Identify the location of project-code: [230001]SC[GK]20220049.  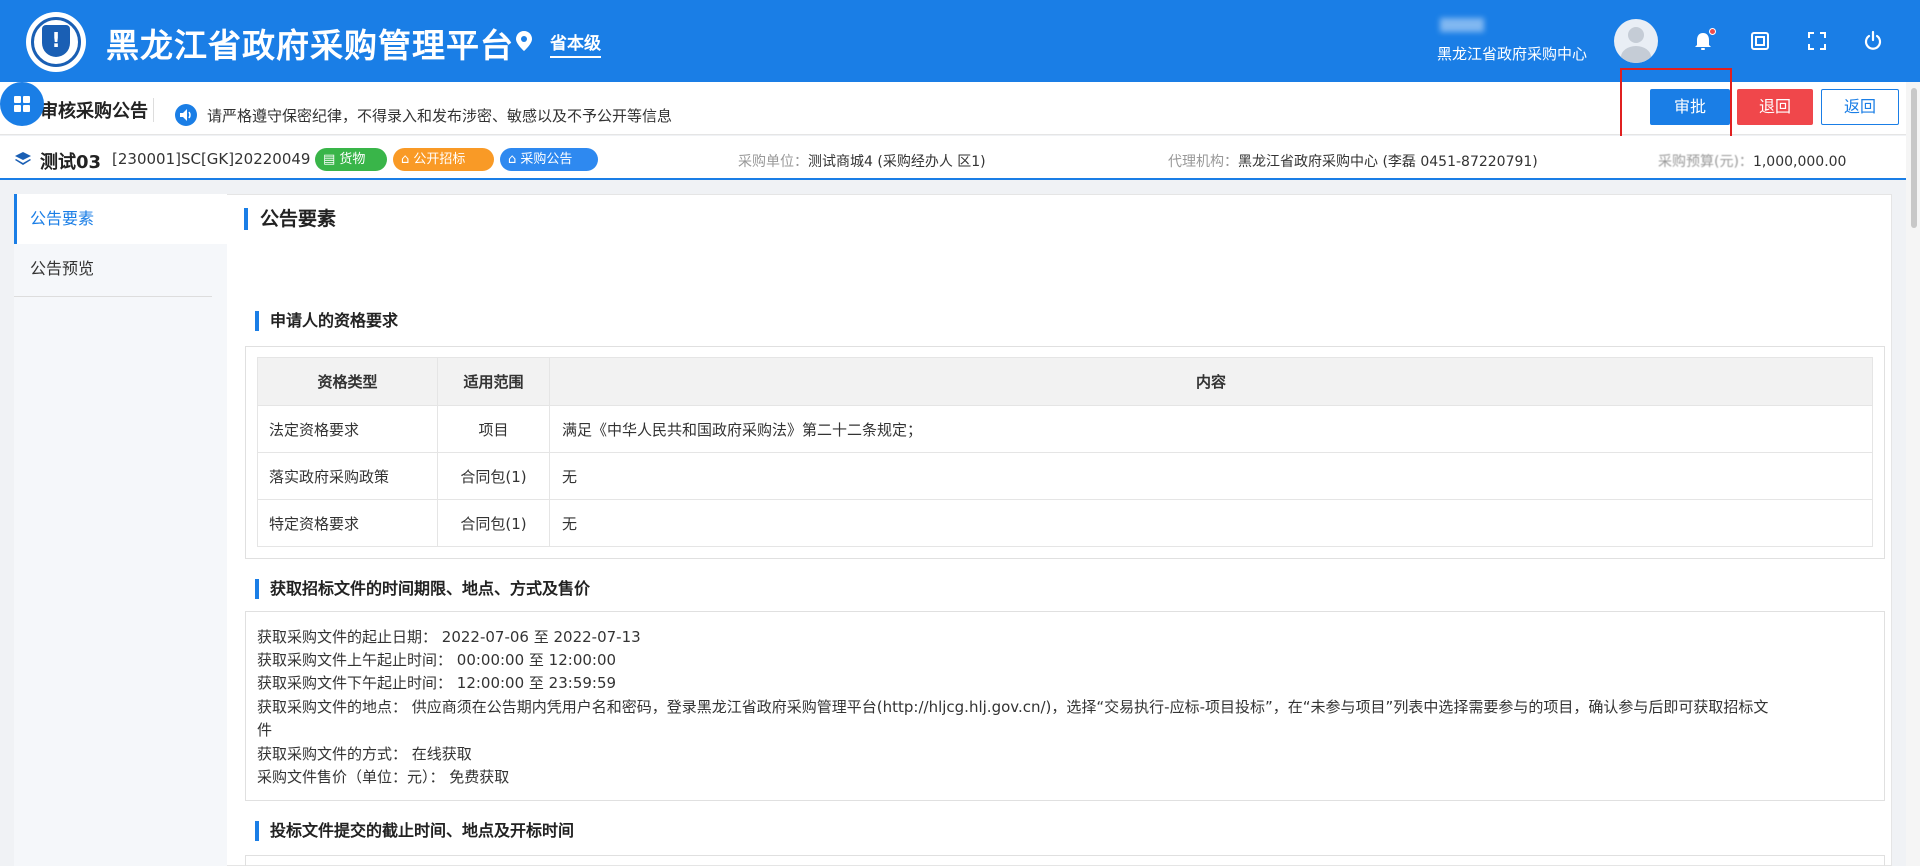
(211, 159).